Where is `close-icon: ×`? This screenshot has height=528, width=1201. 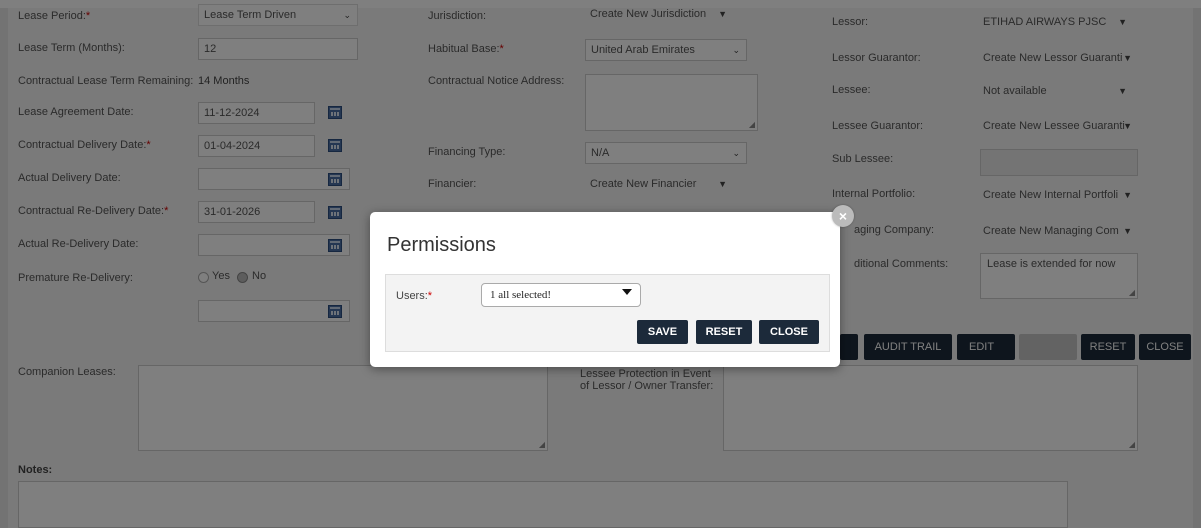 close-icon: × is located at coordinates (843, 216).